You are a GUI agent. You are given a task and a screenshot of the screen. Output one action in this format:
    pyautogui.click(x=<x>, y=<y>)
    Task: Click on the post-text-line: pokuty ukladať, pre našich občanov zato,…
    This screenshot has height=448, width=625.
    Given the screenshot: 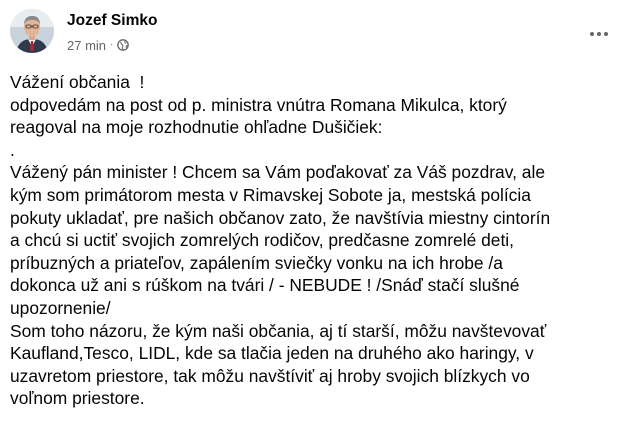 What is the action you would take?
    pyautogui.click(x=280, y=217)
    